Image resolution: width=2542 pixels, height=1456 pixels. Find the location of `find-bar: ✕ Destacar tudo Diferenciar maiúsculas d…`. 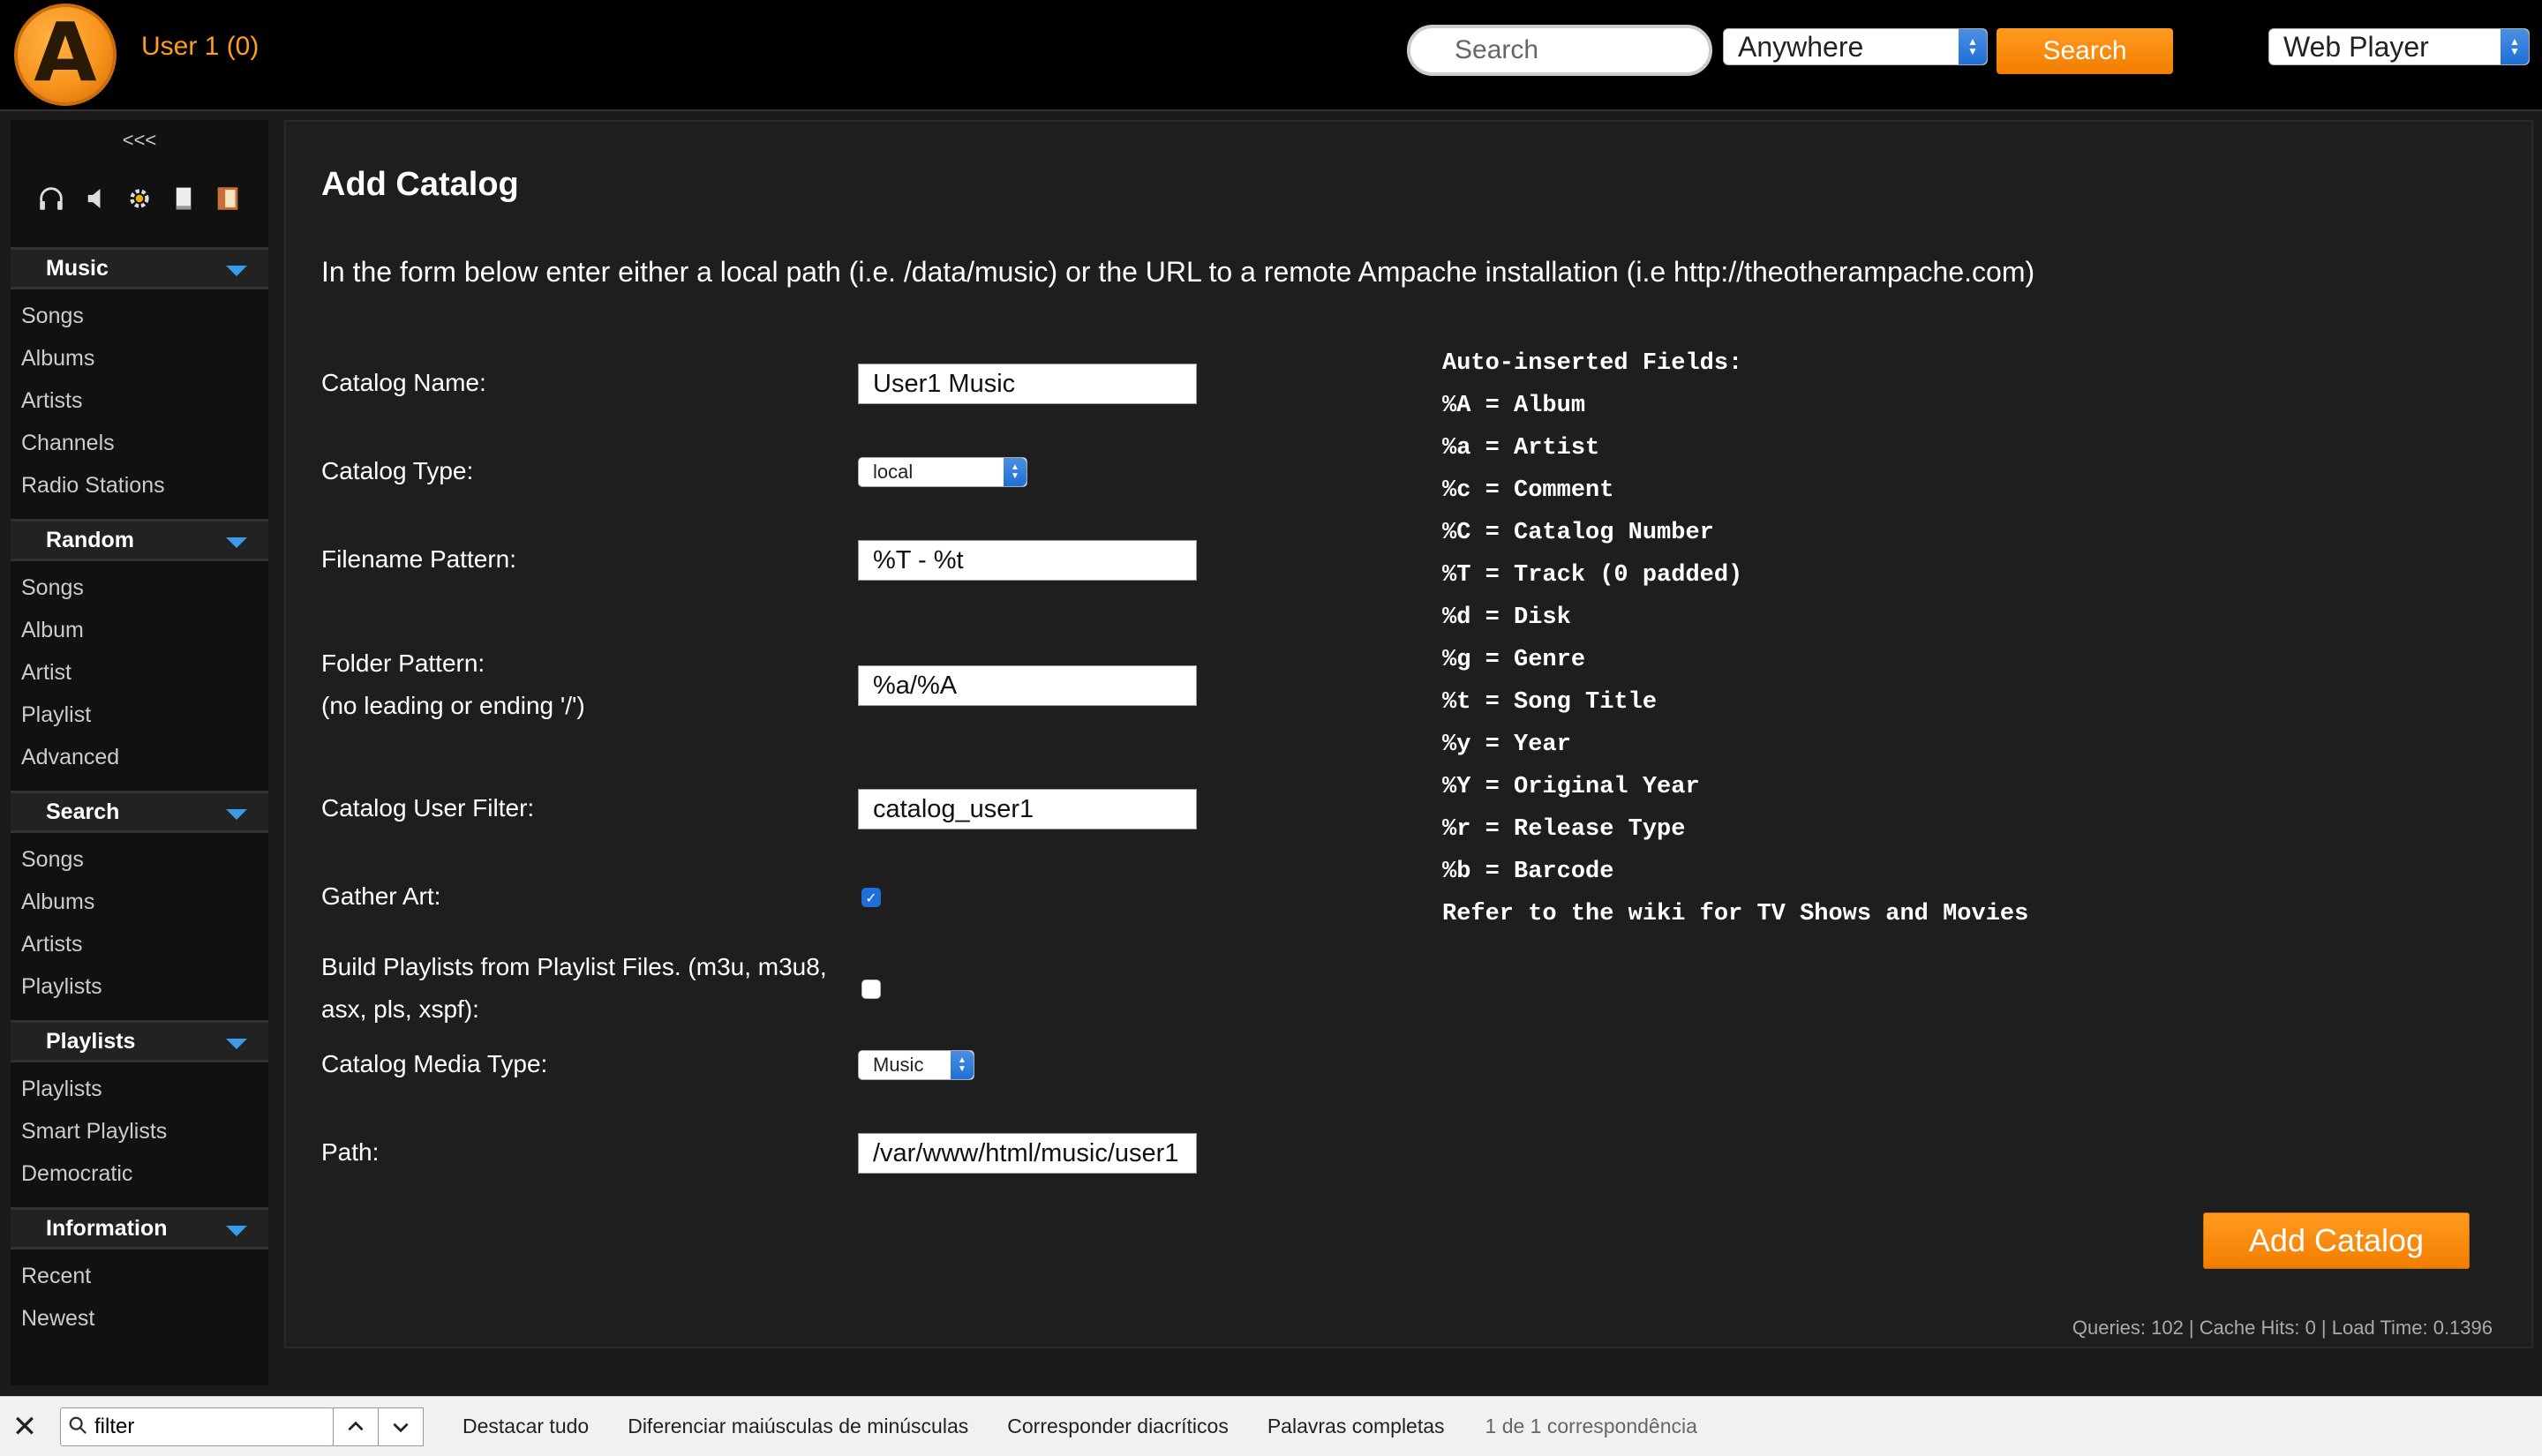

find-bar: ✕ Destacar tudo Diferenciar maiúsculas d… is located at coordinates (1271, 1426).